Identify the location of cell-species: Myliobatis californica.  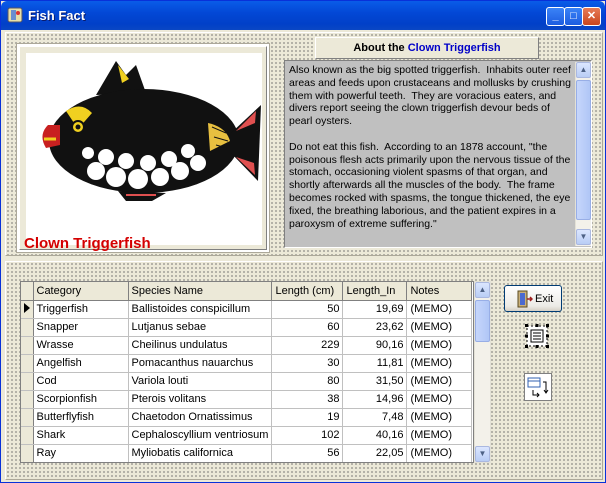
(200, 453).